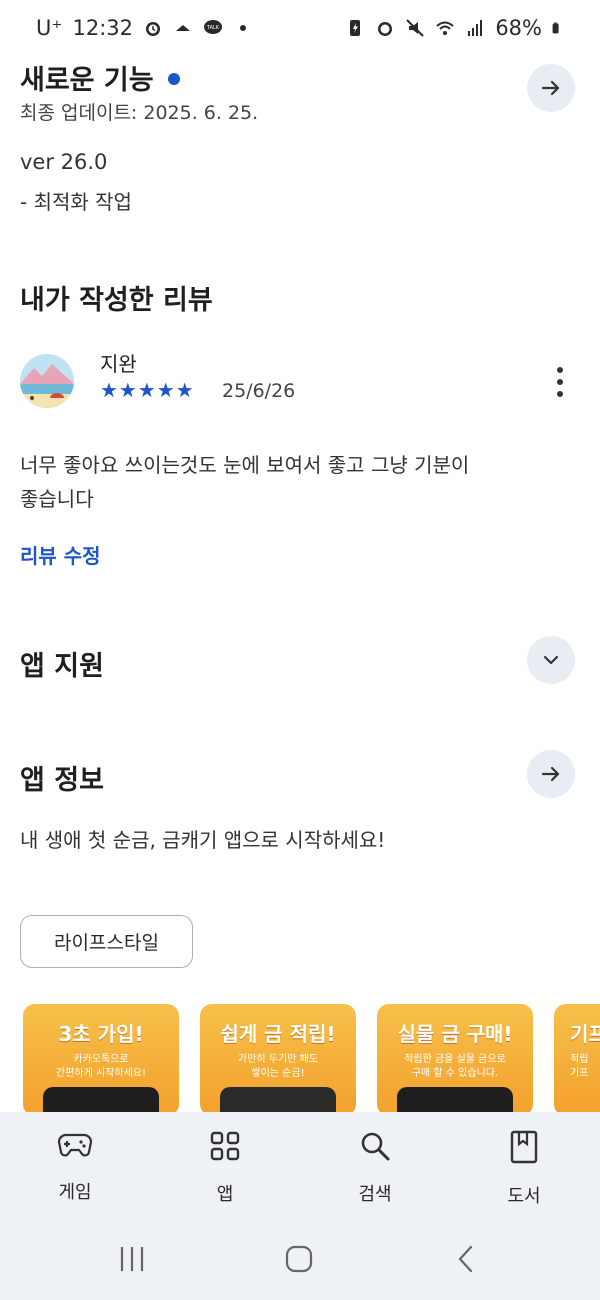 Image resolution: width=600 pixels, height=1300 pixels. What do you see at coordinates (147, 390) in the screenshot?
I see `rating-stars: ★★★★★` at bounding box center [147, 390].